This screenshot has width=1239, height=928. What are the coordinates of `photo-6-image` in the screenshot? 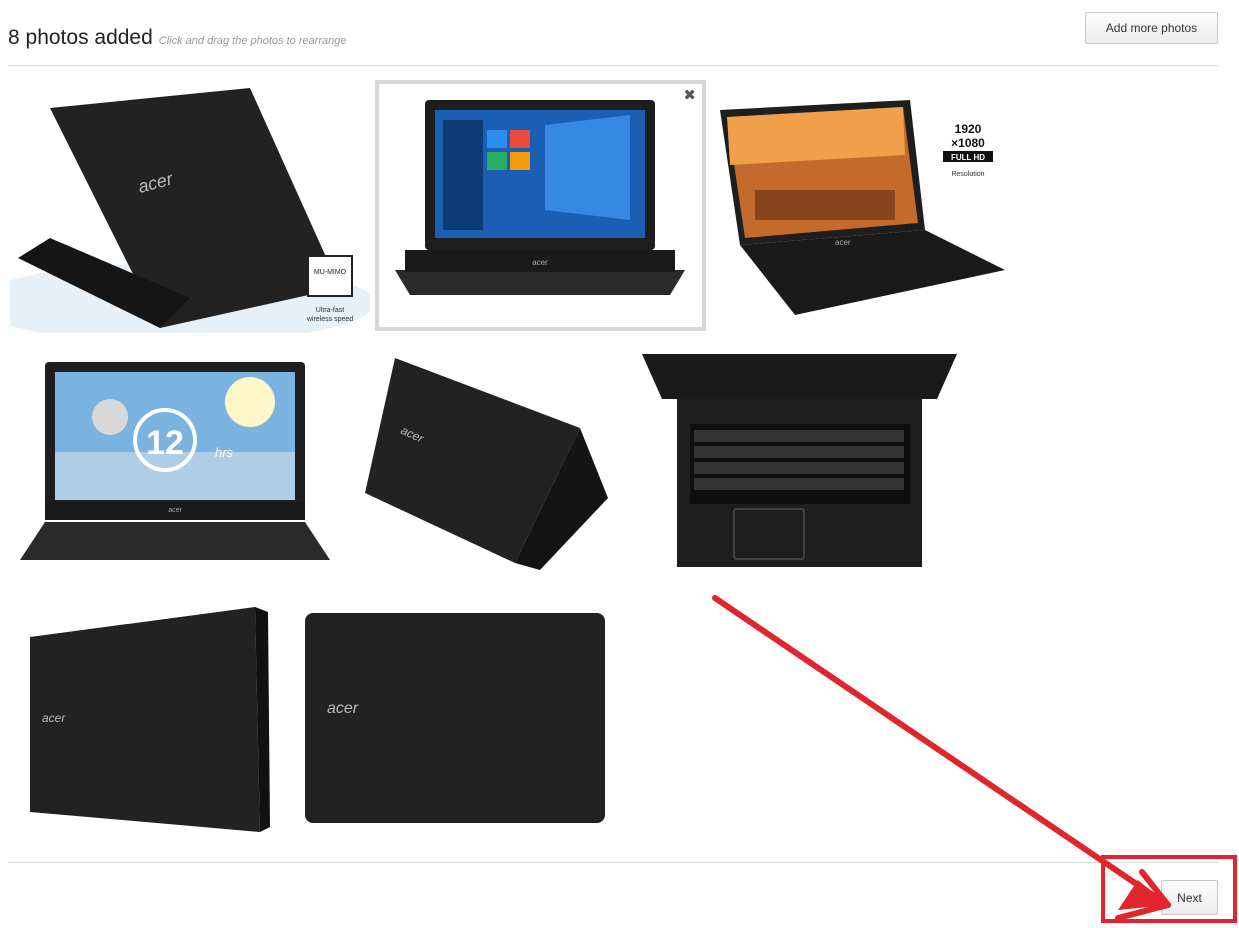 It's located at (799, 460).